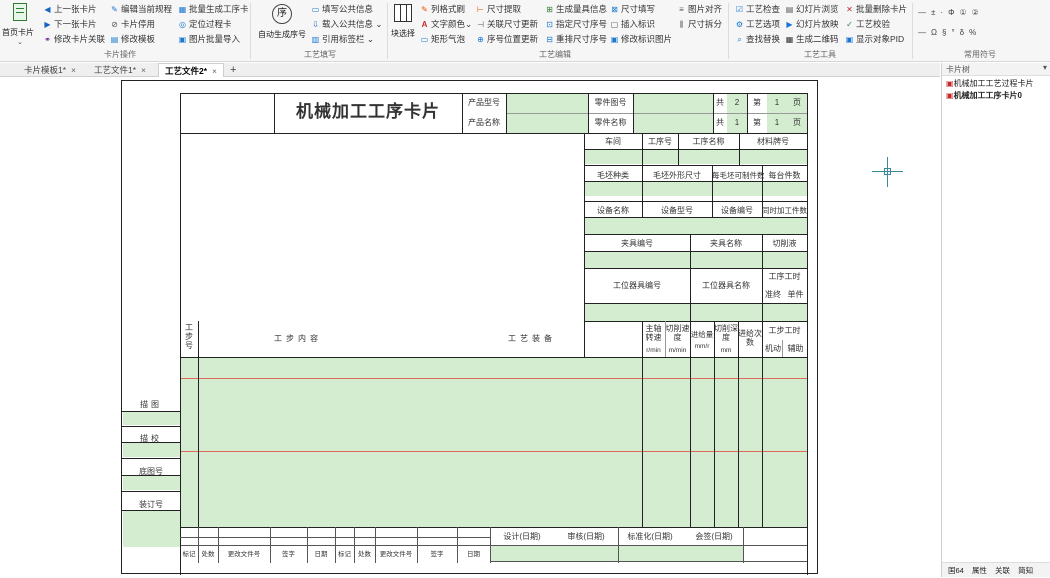  Describe the element at coordinates (342, 9) in the screenshot. I see `fill-public-button: ▭ 填写公共信息` at that location.